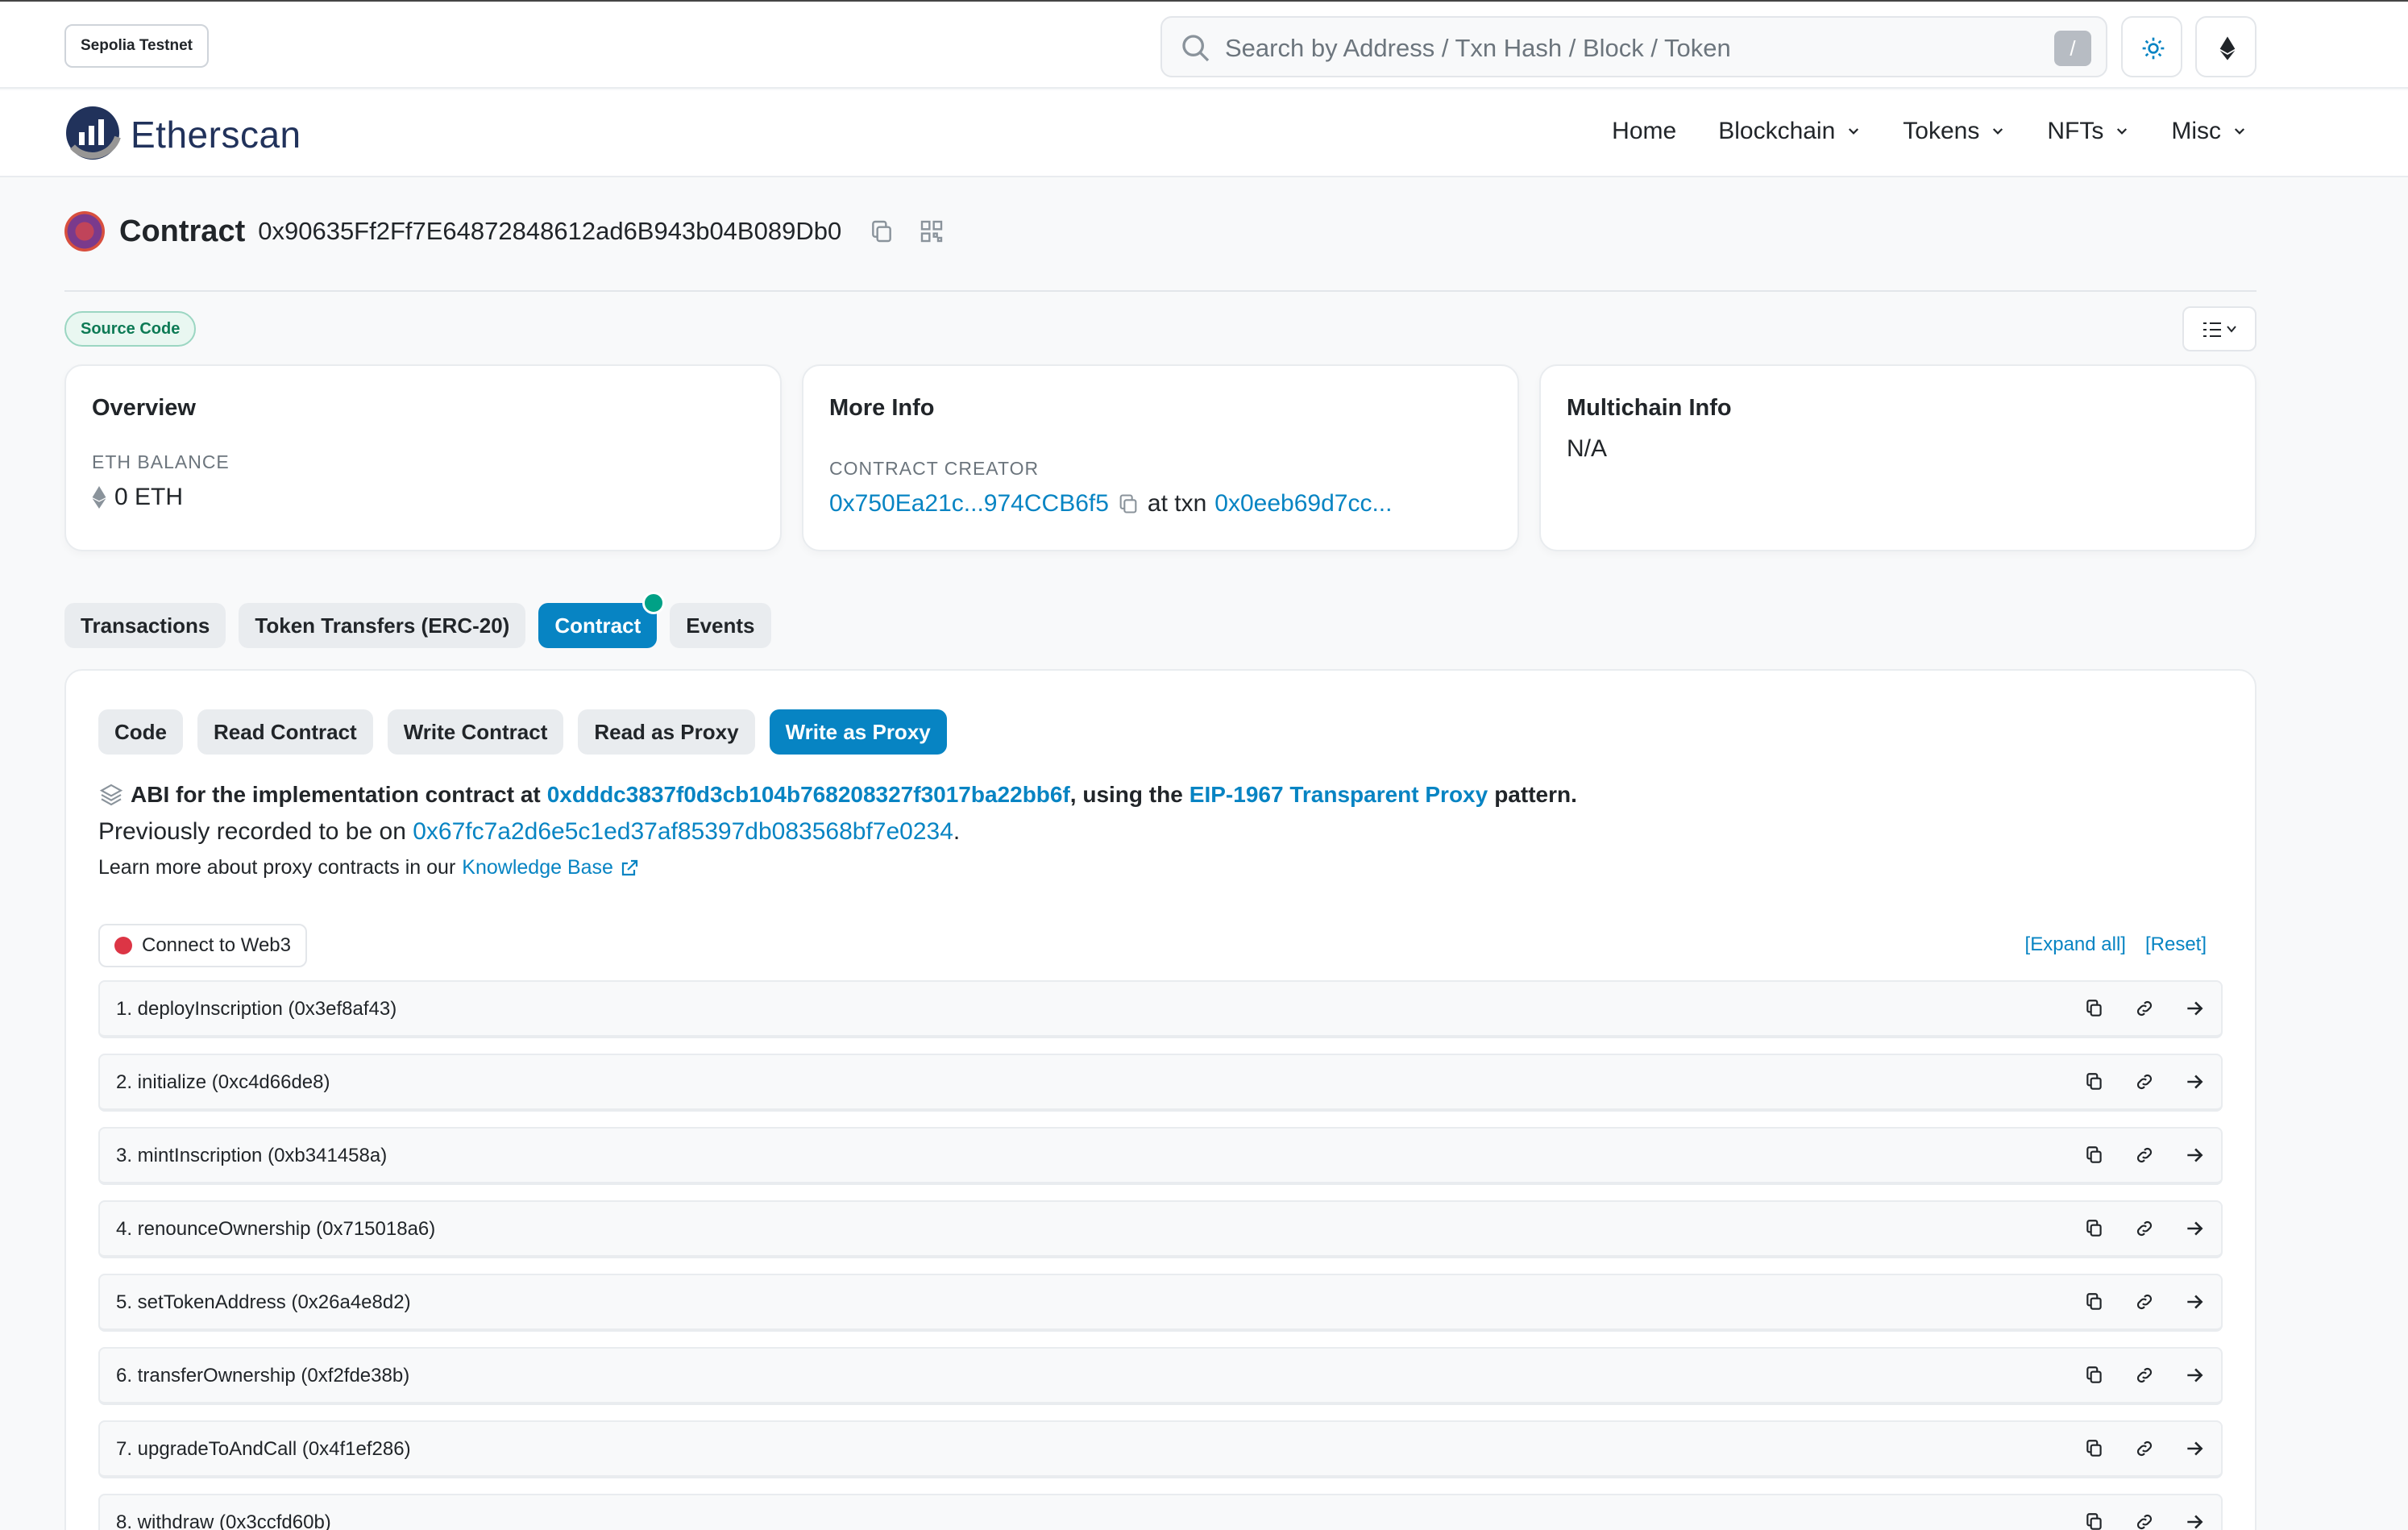 This screenshot has height=1530, width=2408. I want to click on function-row: 8. withdraw (0x3ccfd60b), so click(1161, 1512).